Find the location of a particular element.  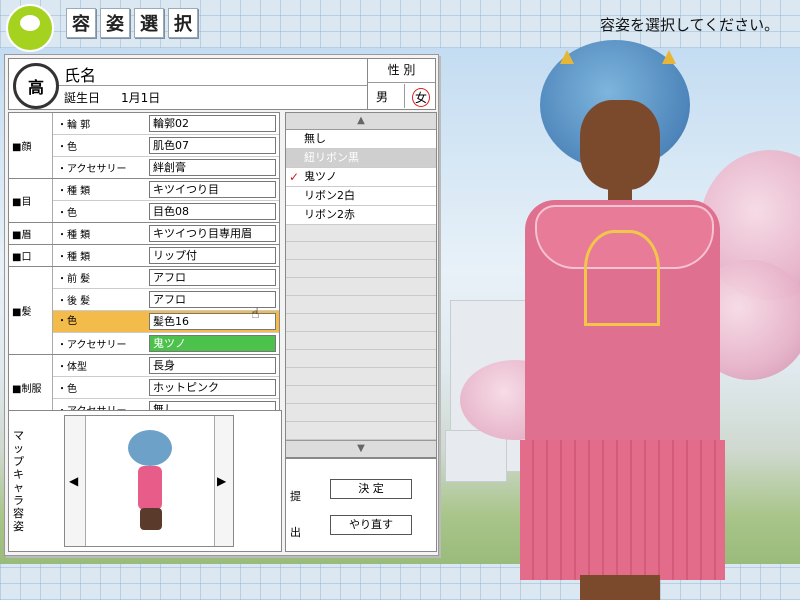

attr-row-face-accessory: ・アクセサリー 絆創膏 is located at coordinates (166, 167).